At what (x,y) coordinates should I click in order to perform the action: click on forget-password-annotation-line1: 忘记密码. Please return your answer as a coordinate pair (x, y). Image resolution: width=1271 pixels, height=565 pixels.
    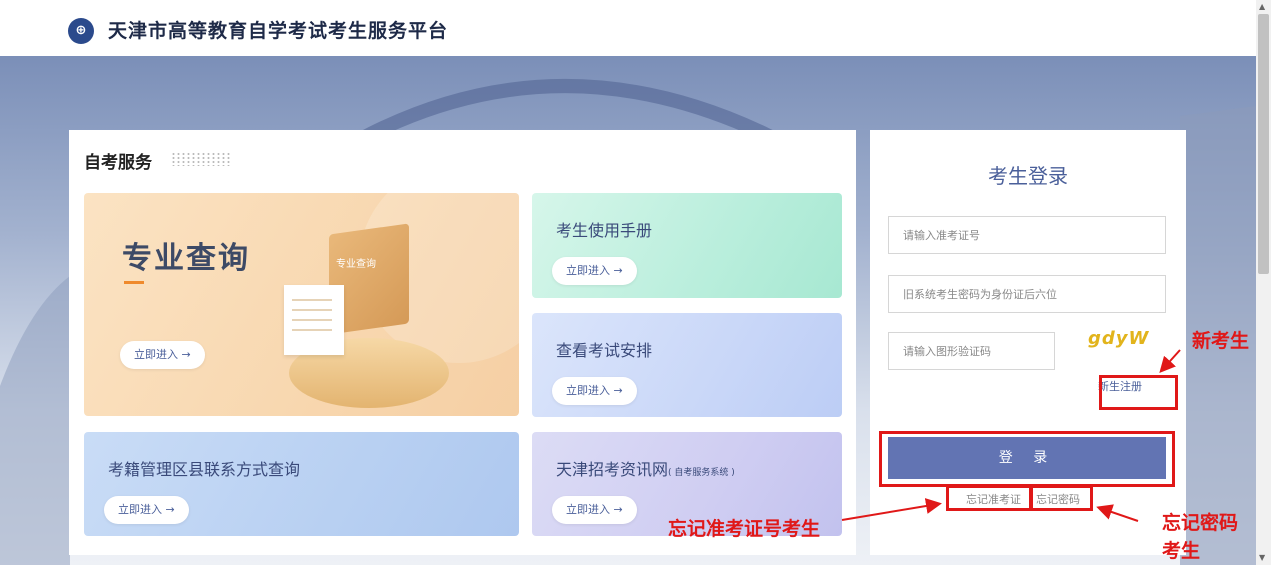
    Looking at the image, I should click on (1200, 523).